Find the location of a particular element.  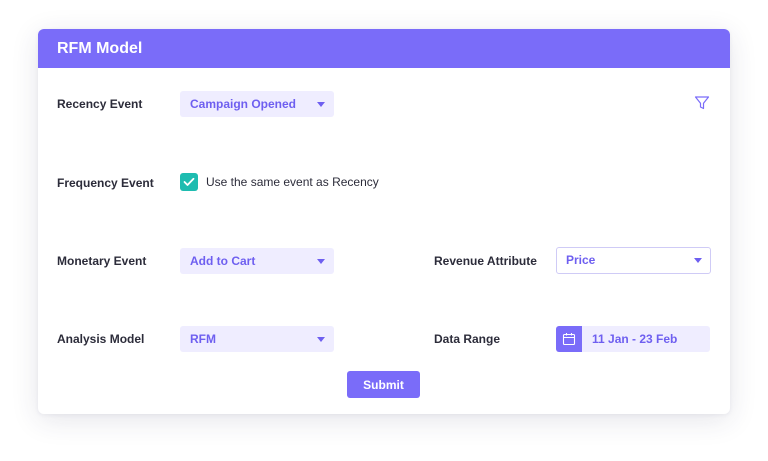

date-range-value: 11 Jan - 23 Feb is located at coordinates (635, 339).